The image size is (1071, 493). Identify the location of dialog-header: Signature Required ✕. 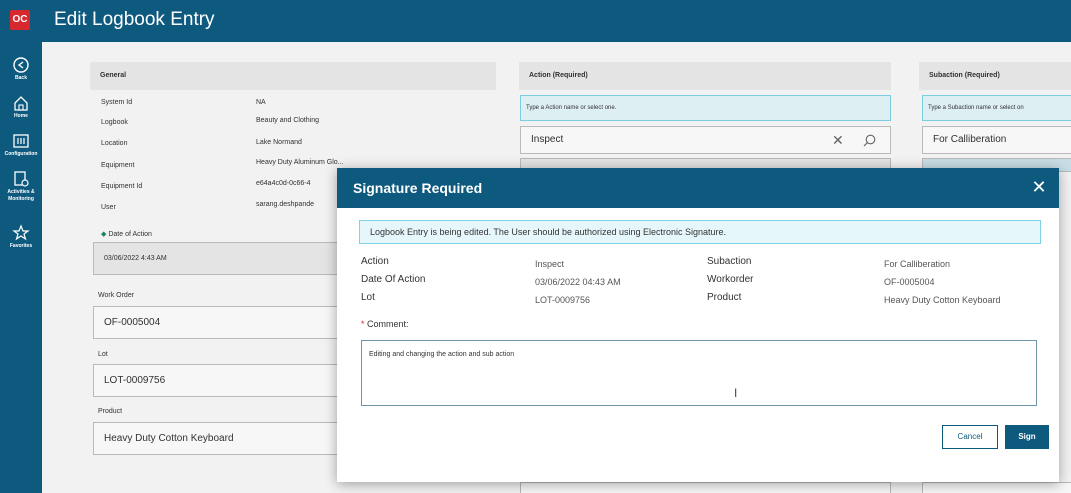
(698, 188).